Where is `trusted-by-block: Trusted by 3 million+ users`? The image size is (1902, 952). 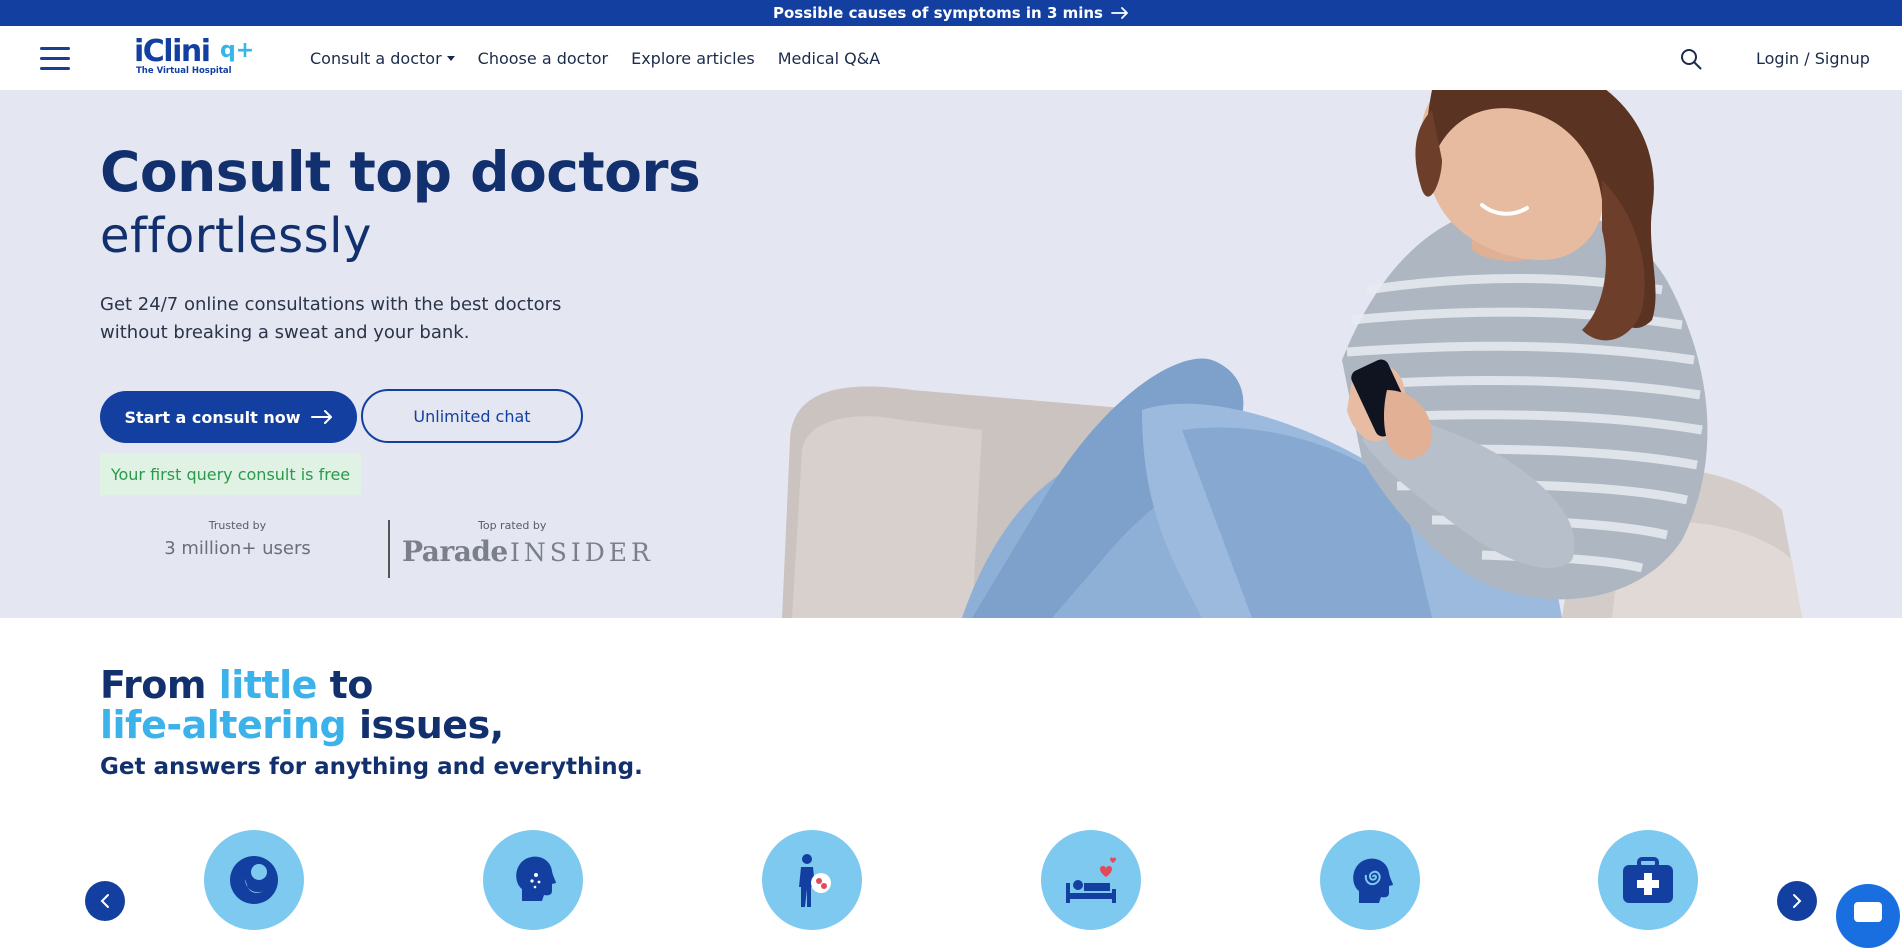
trusted-by-block: Trusted by 3 million+ users is located at coordinates (237, 539).